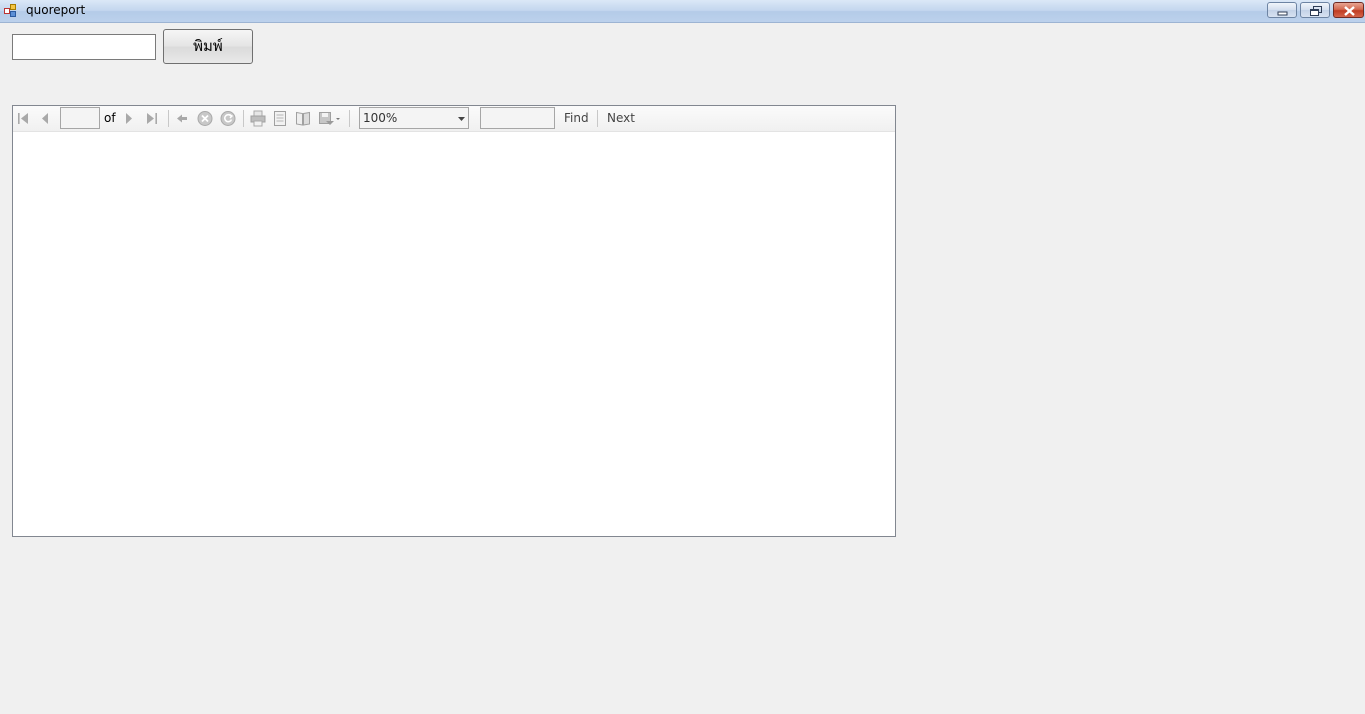 The width and height of the screenshot is (1365, 714). Describe the element at coordinates (280, 118) in the screenshot. I see `print-layout-icon` at that location.